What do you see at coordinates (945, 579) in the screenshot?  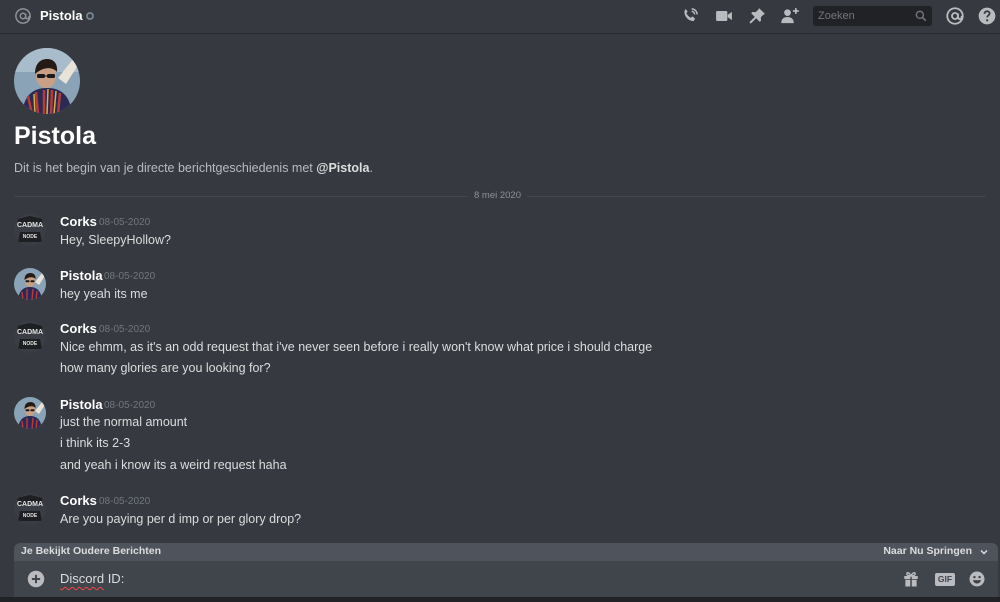 I see `gif-button: GIF` at bounding box center [945, 579].